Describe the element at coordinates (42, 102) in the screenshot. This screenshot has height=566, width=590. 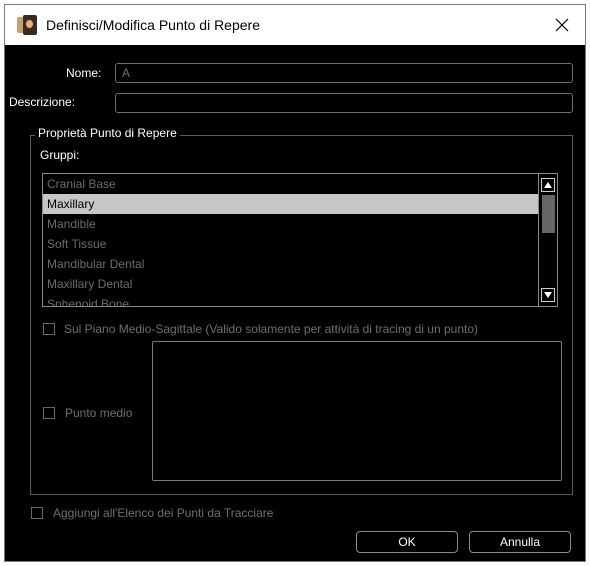
I see `description-label: Descrizione:` at that location.